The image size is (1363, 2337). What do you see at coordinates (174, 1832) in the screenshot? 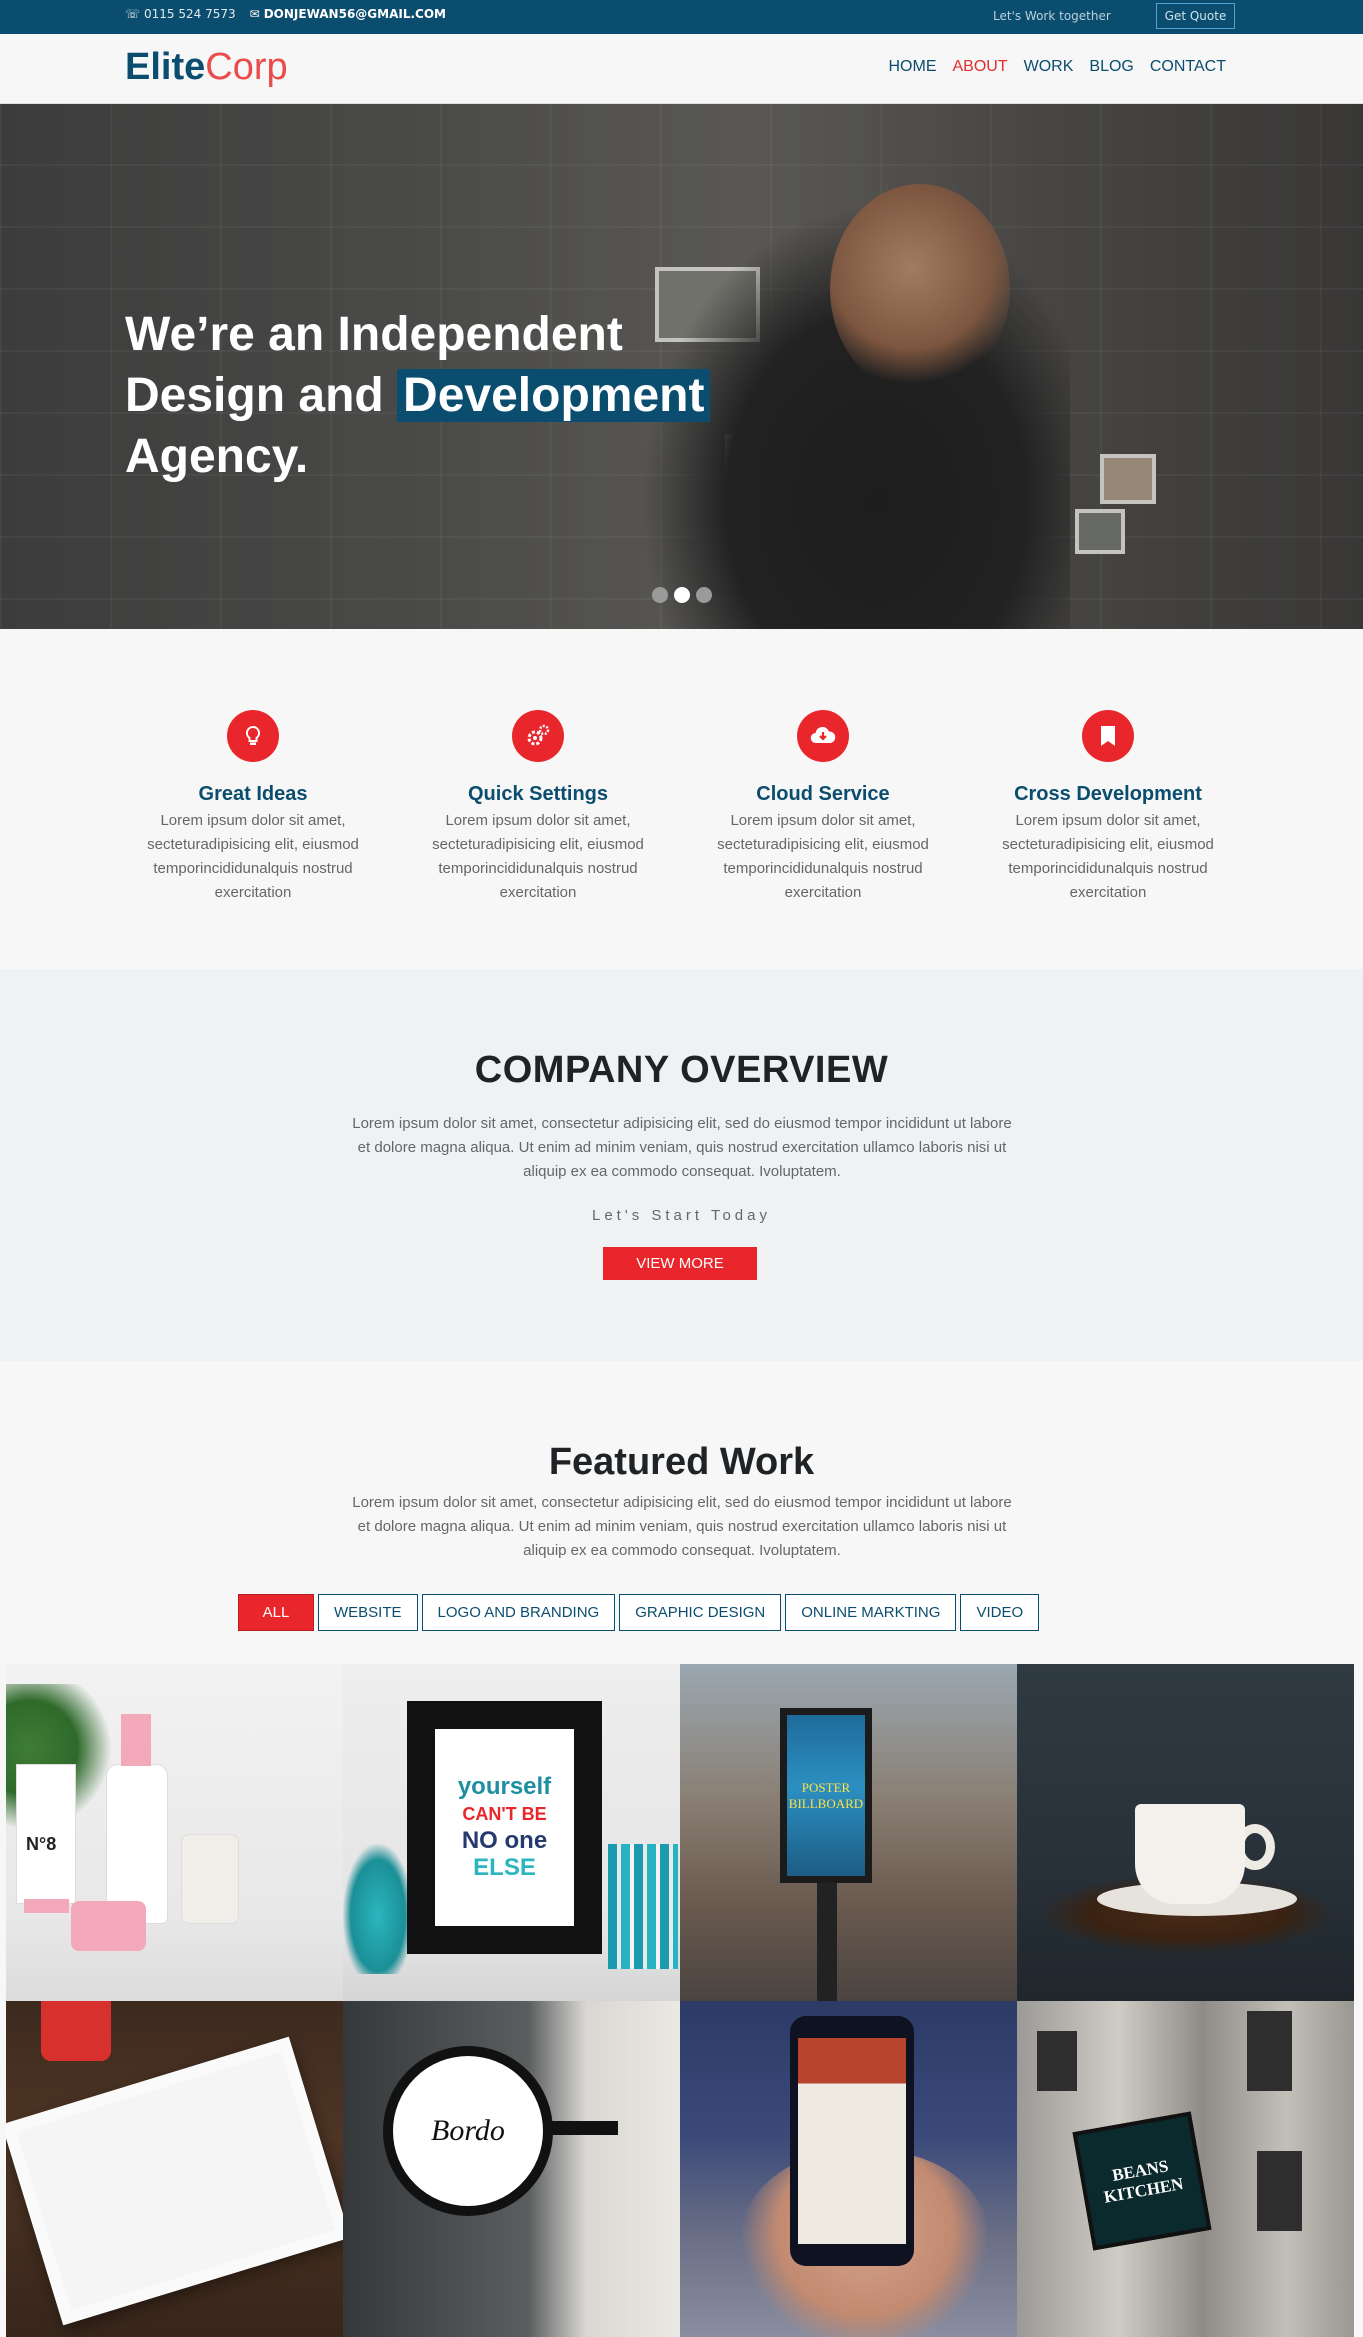
I see `portfolio-item-cosmetics: N°8` at bounding box center [174, 1832].